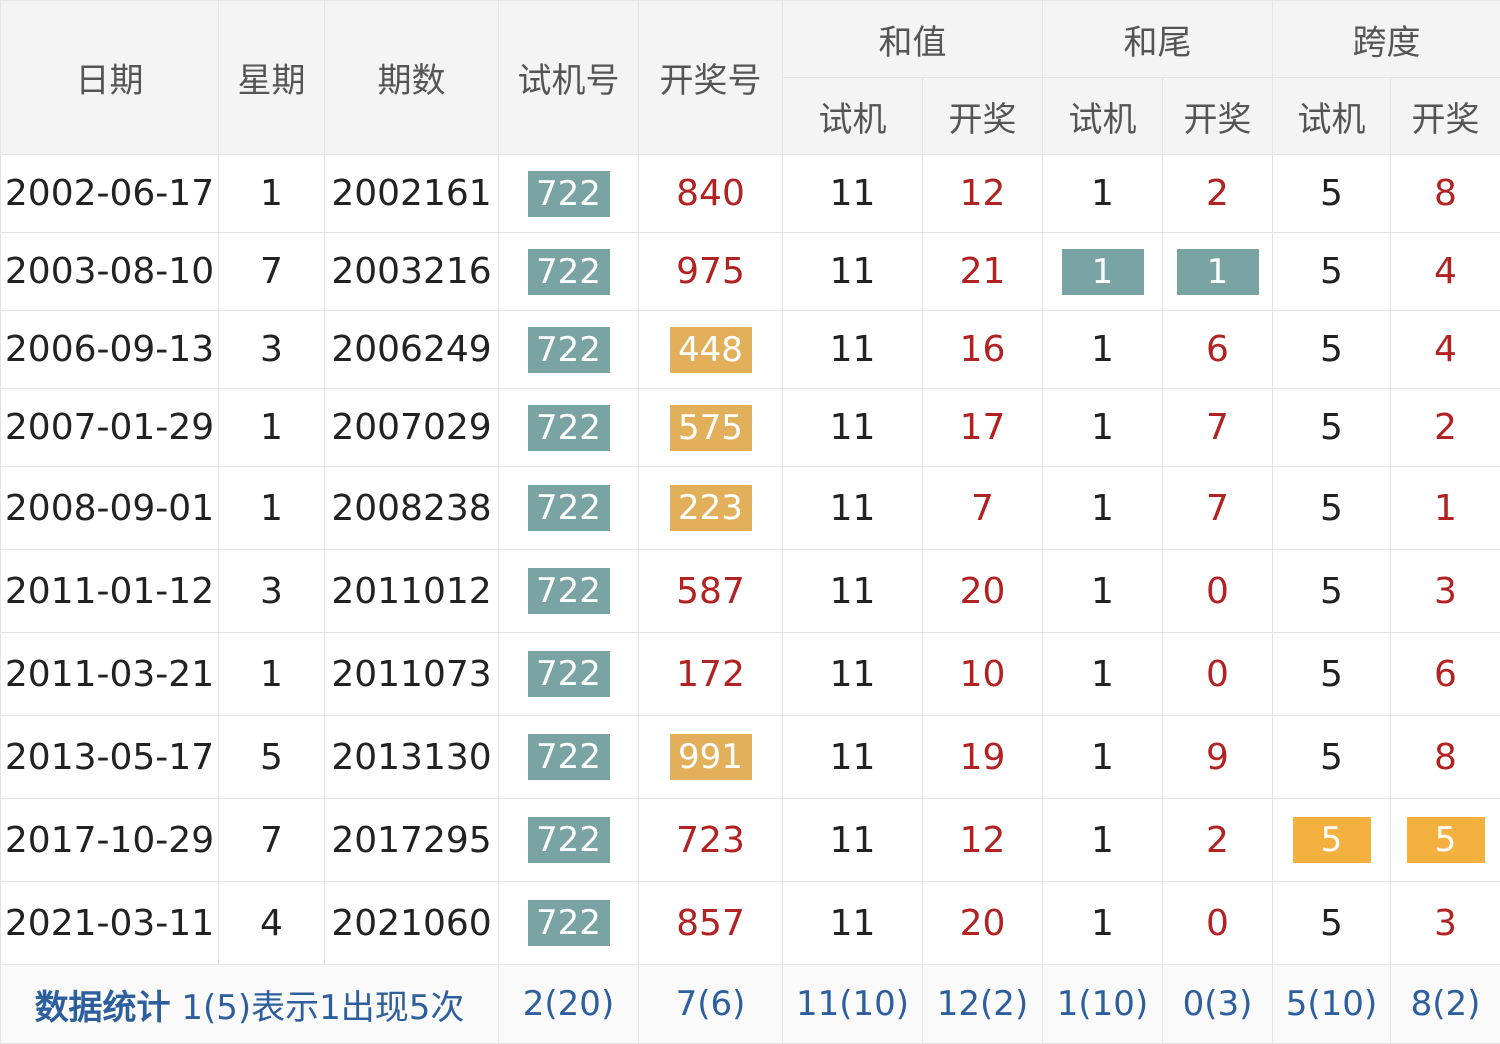 Image resolution: width=1500 pixels, height=1044 pixels. Describe the element at coordinates (109, 427) in the screenshot. I see `cell-date: 2007-01-29` at that location.